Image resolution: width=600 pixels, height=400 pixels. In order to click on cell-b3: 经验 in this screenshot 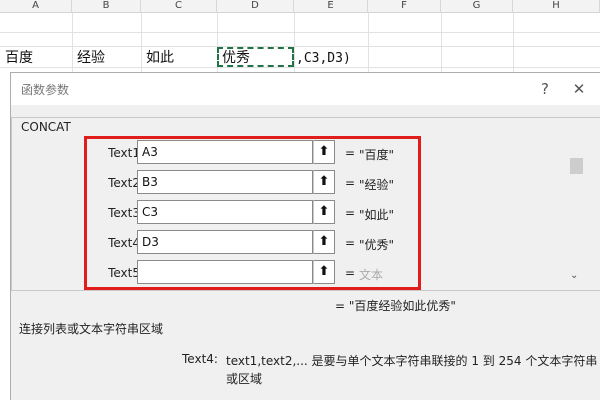, I will do `click(91, 58)`.